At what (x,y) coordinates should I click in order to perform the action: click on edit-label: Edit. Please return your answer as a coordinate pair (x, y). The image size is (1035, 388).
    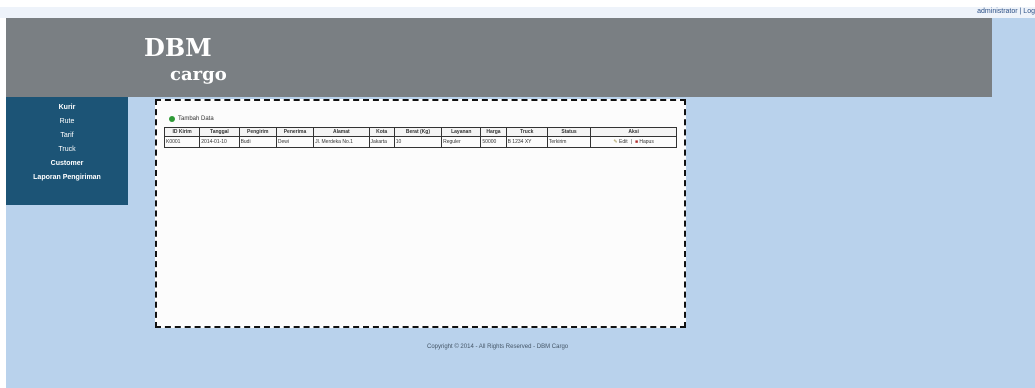
    Looking at the image, I should click on (623, 142).